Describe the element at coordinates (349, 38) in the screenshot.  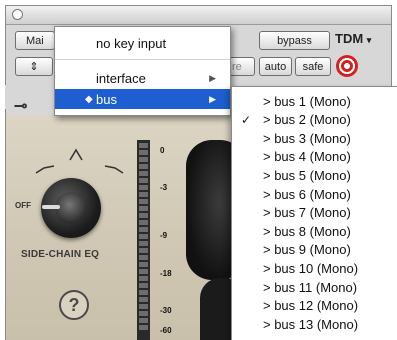
I see `plugin-type-label: TDM` at that location.